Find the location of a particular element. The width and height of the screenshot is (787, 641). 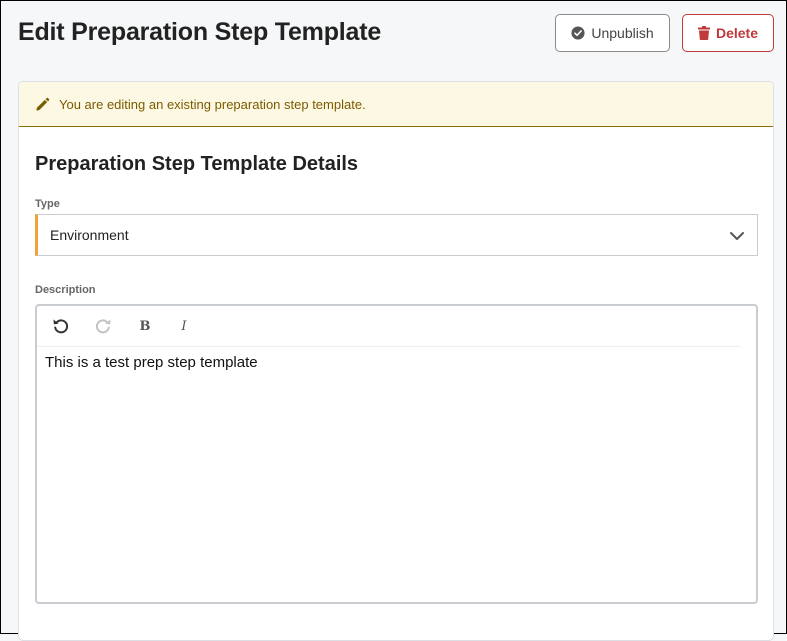

pencil-icon is located at coordinates (42, 104).